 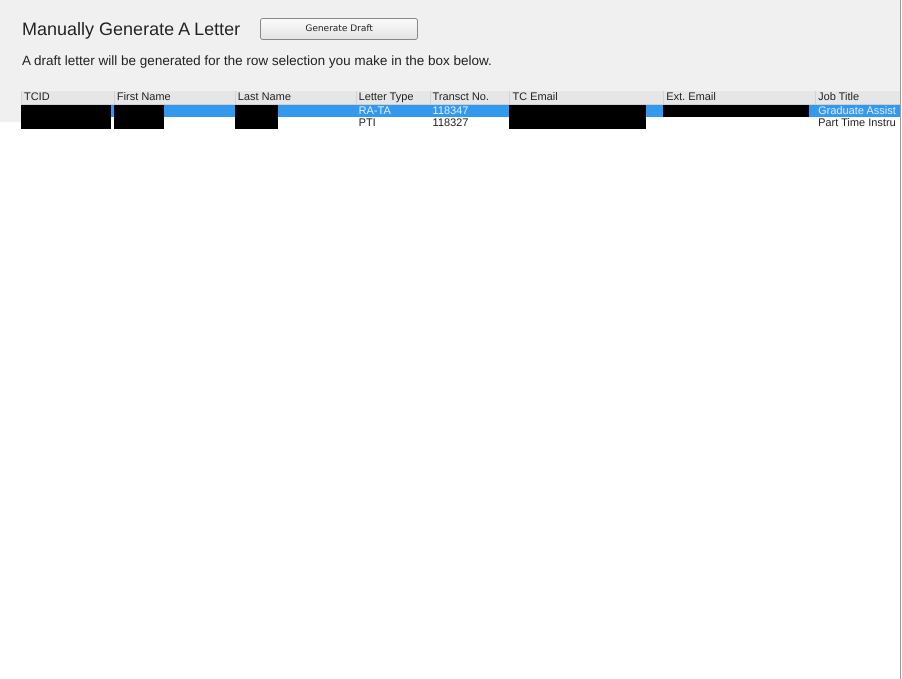 What do you see at coordinates (375, 111) in the screenshot?
I see `table-cell-text: RA-TA` at bounding box center [375, 111].